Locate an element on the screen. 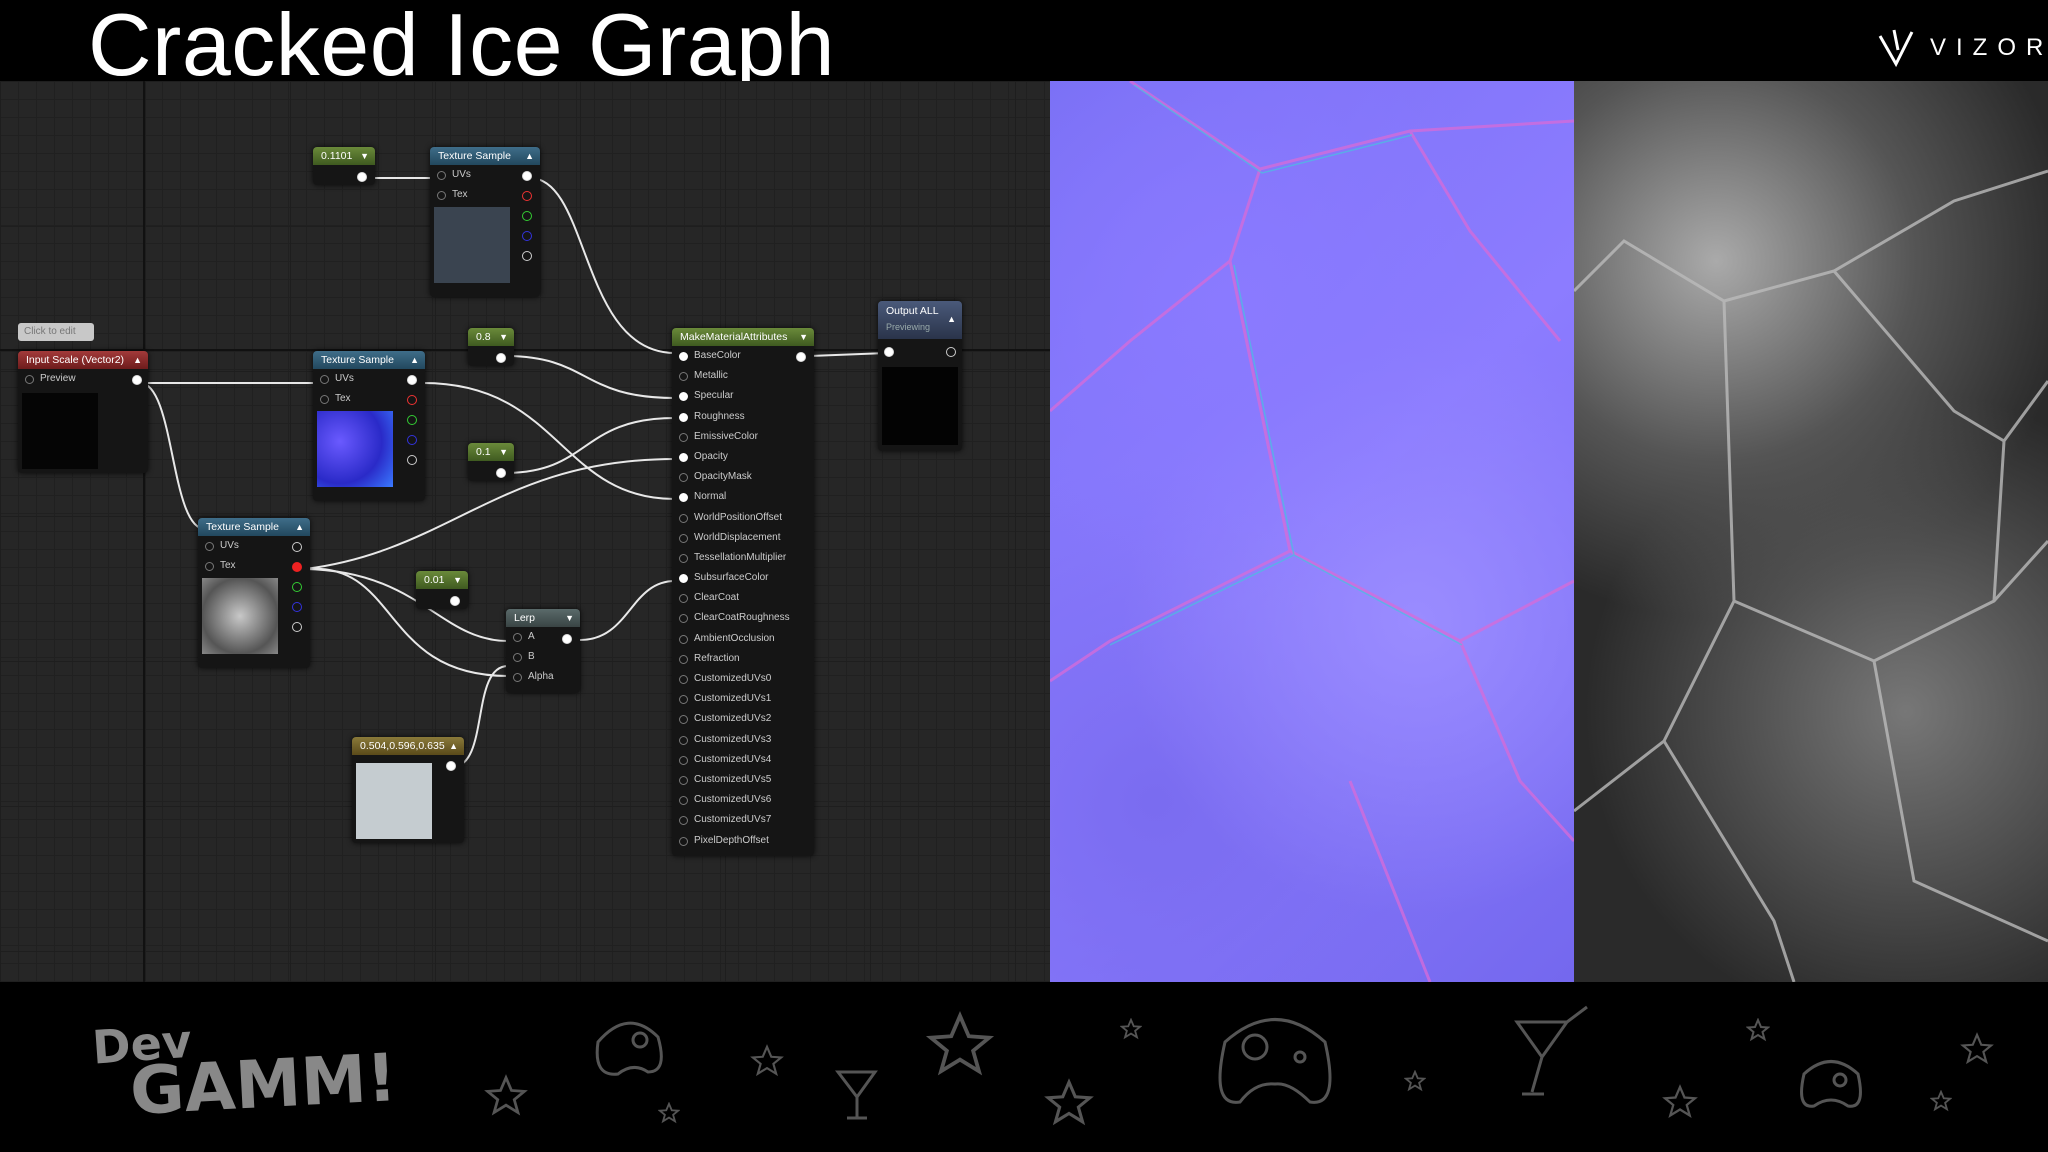 Image resolution: width=2048 pixels, height=1152 pixels. material-pin: PixelDepthOffset is located at coordinates (743, 841).